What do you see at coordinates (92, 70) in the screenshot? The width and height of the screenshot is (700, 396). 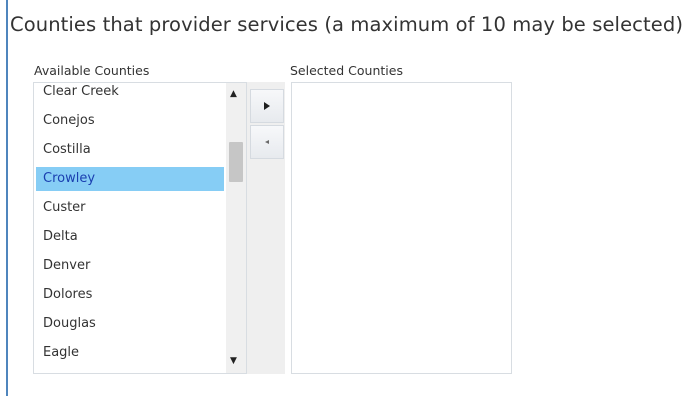 I see `available-counties-label: Available Counties` at bounding box center [92, 70].